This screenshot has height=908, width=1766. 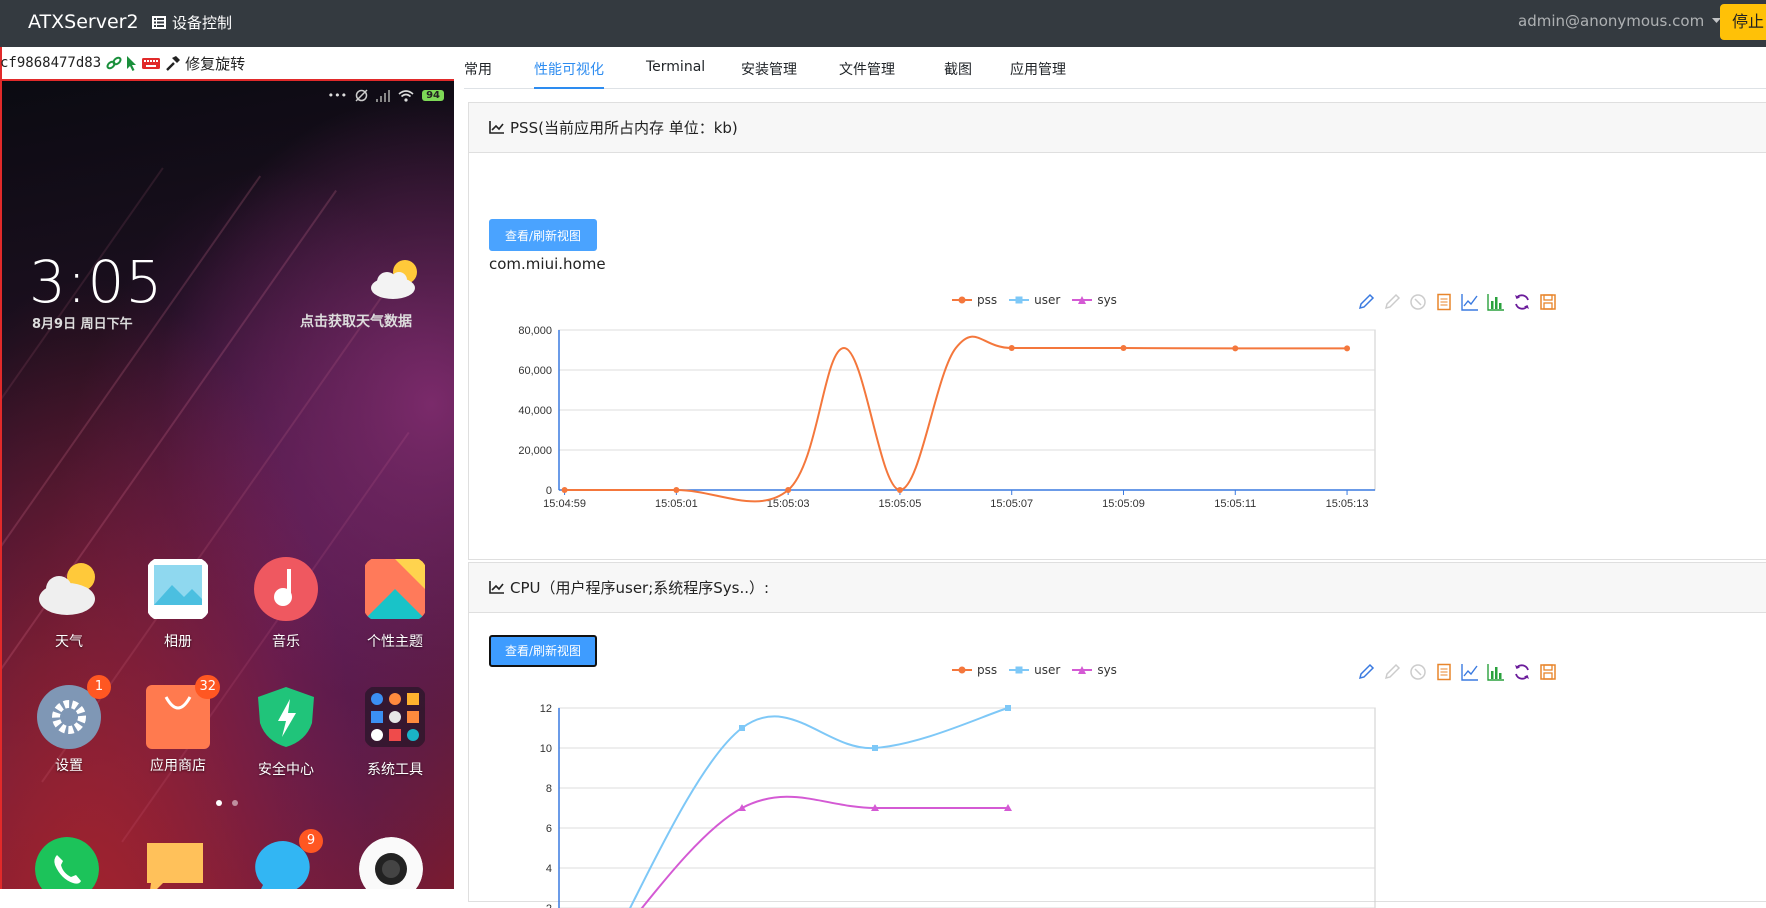 I want to click on cpu-line-chart: 12 10 8 6 4 2, so click(x=969, y=798).